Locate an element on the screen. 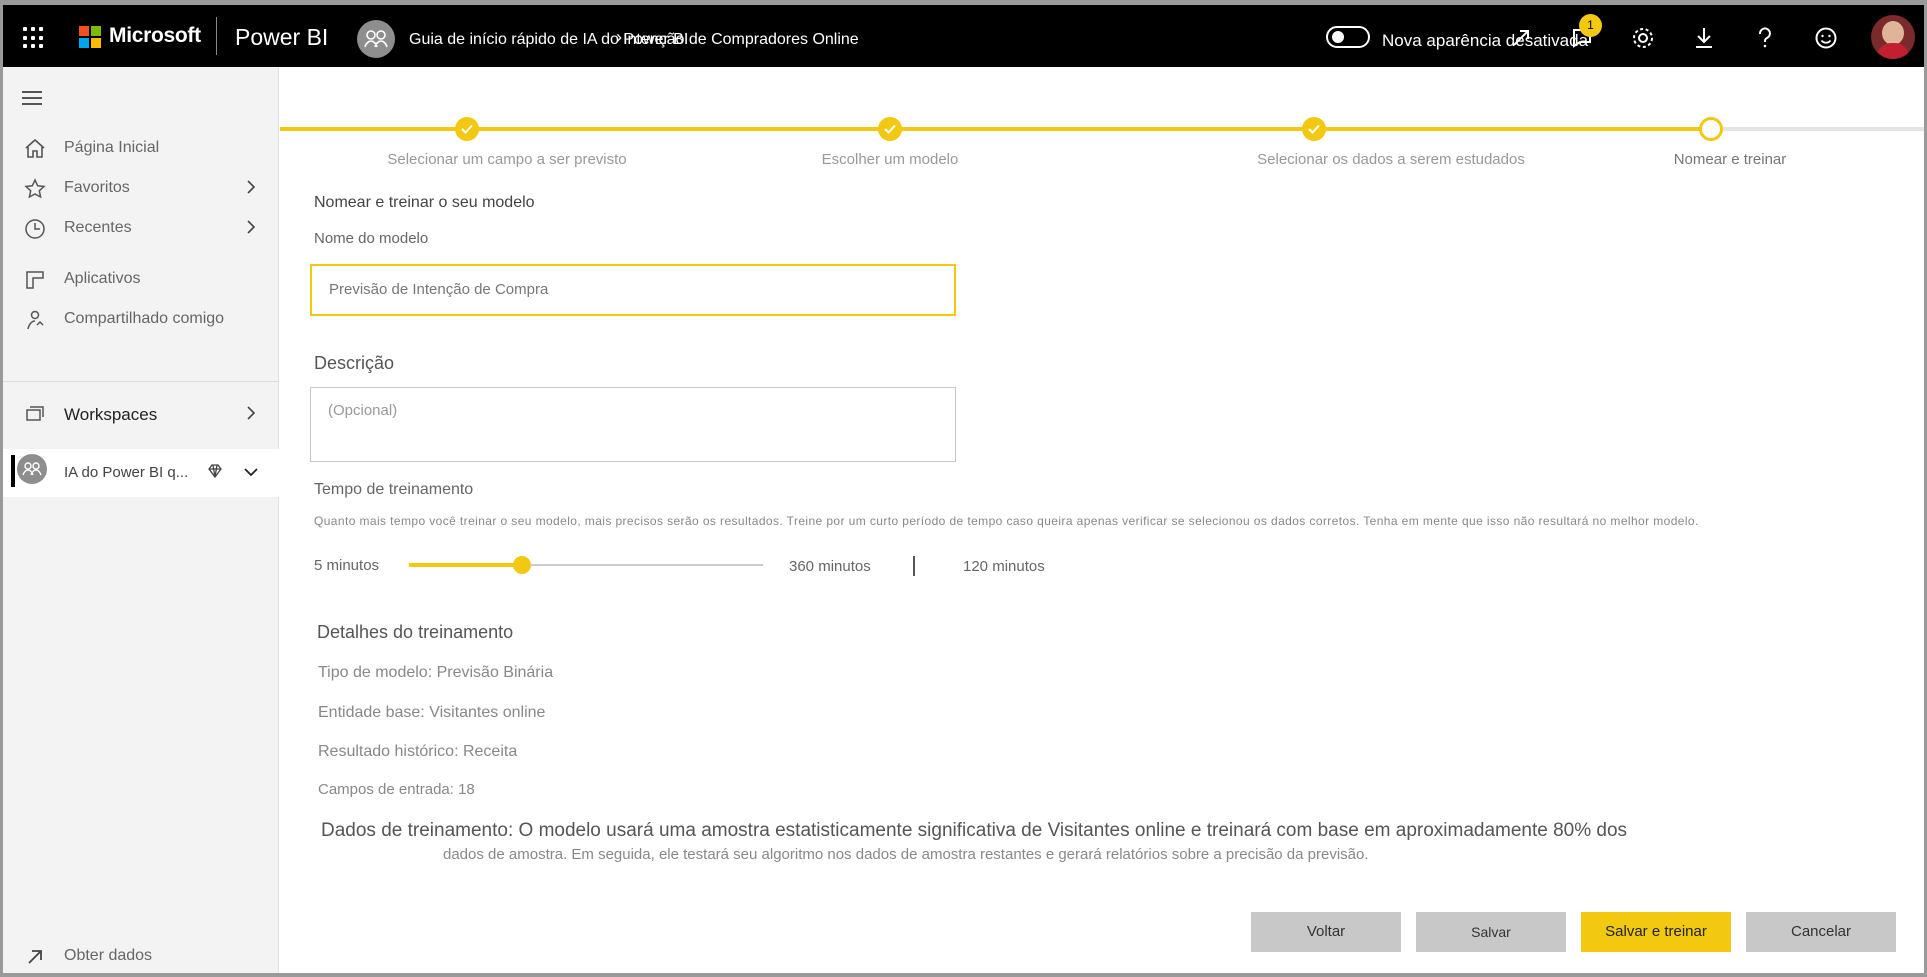 The width and height of the screenshot is (1927, 977). clock-icon is located at coordinates (35, 229).